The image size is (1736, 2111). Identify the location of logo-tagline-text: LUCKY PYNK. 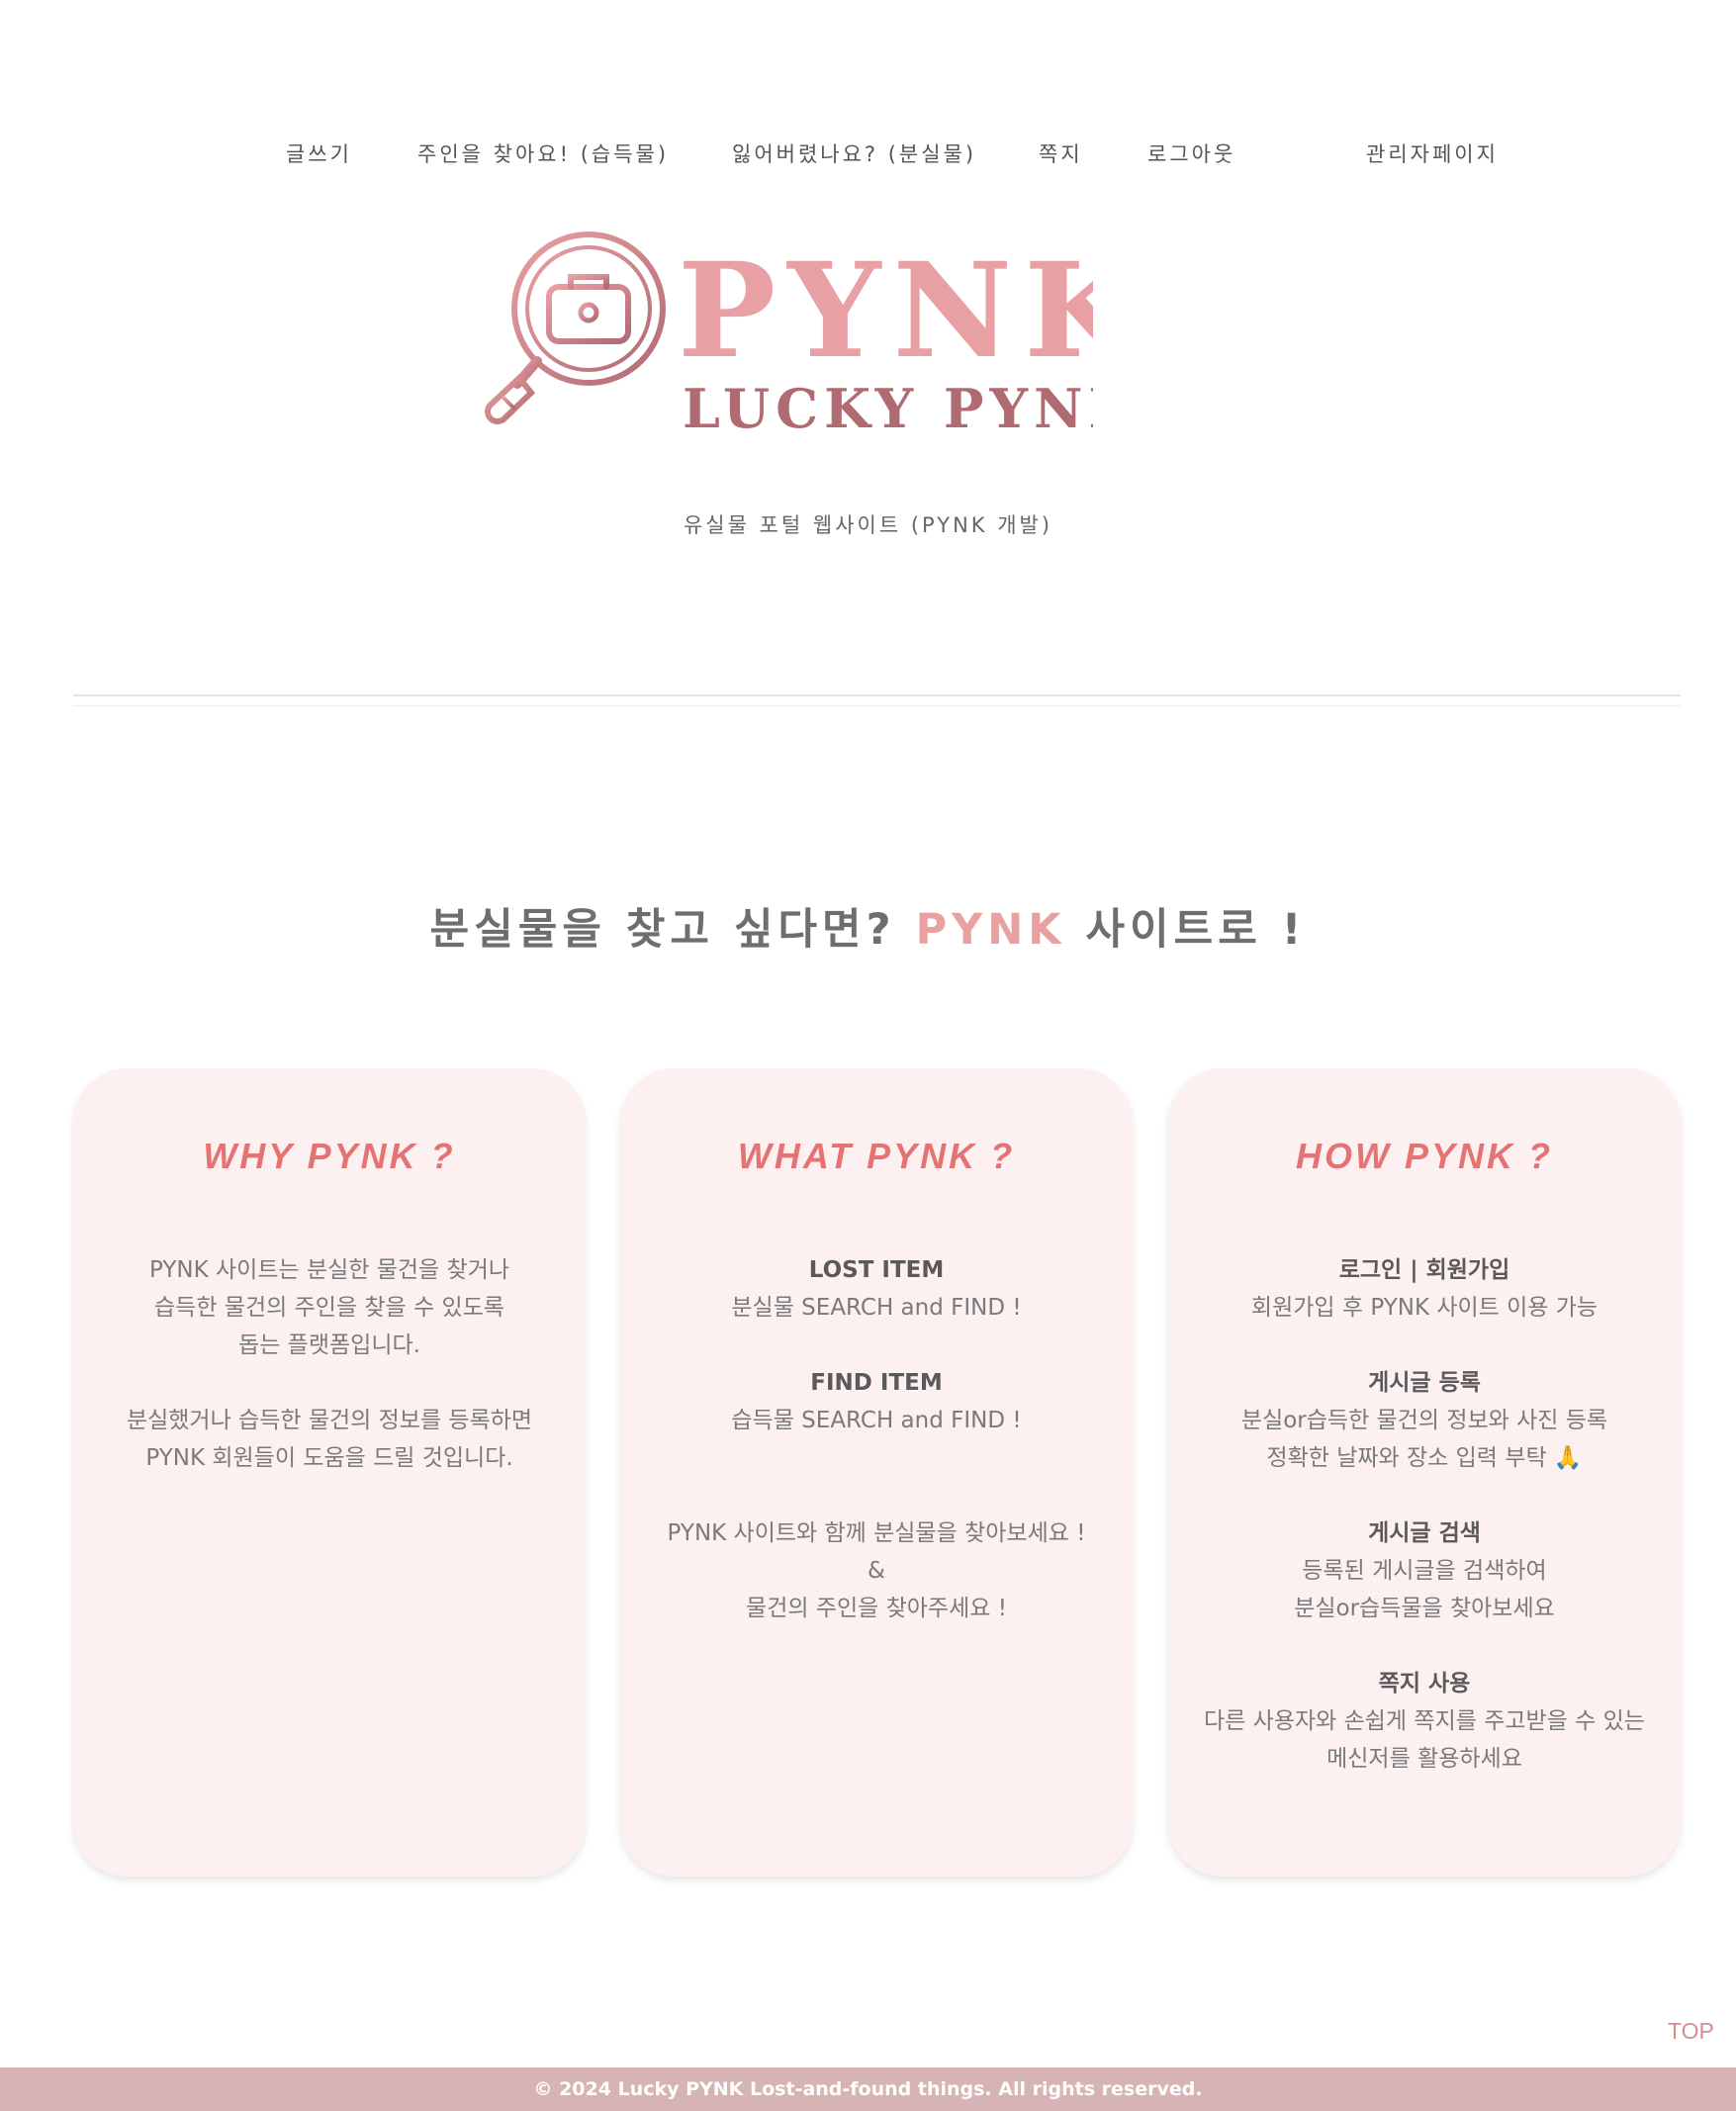
(888, 408).